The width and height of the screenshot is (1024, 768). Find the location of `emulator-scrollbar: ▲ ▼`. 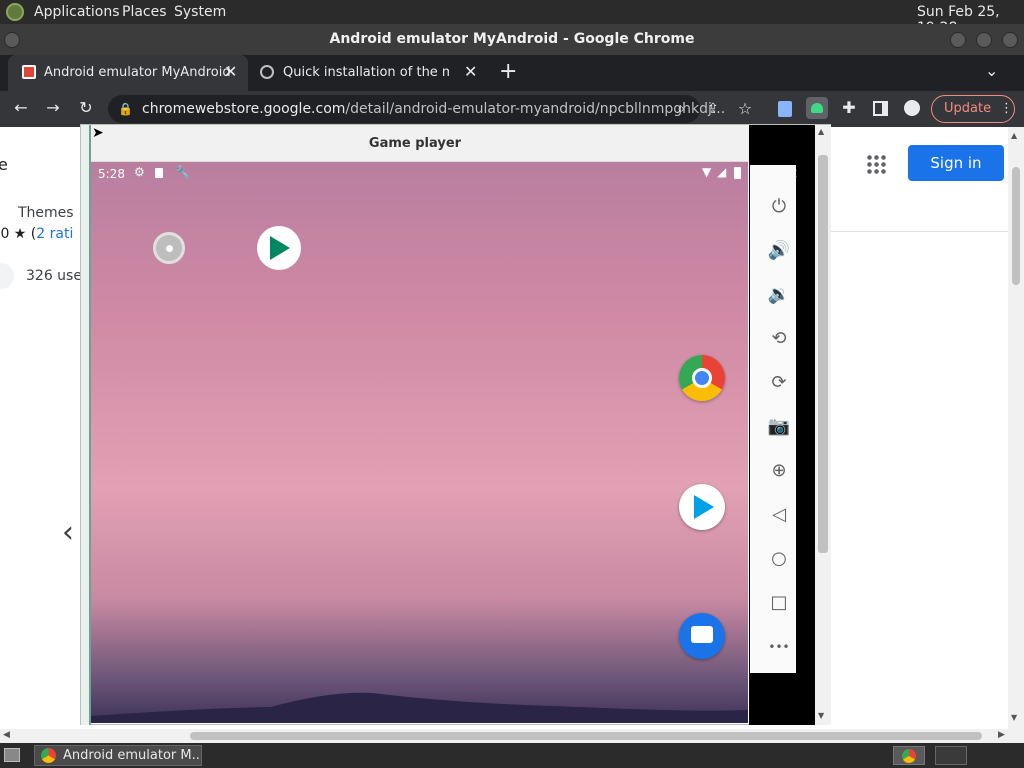

emulator-scrollbar: ▲ ▼ is located at coordinates (823, 425).